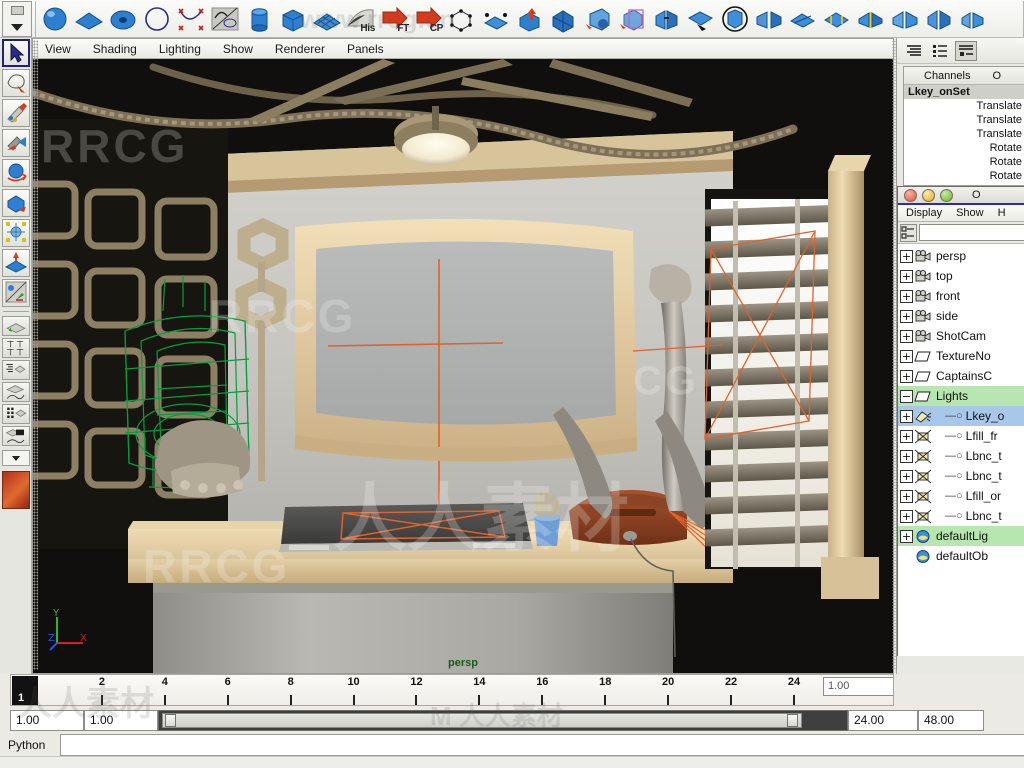  I want to click on layout-hypershade-persp, so click(15, 414).